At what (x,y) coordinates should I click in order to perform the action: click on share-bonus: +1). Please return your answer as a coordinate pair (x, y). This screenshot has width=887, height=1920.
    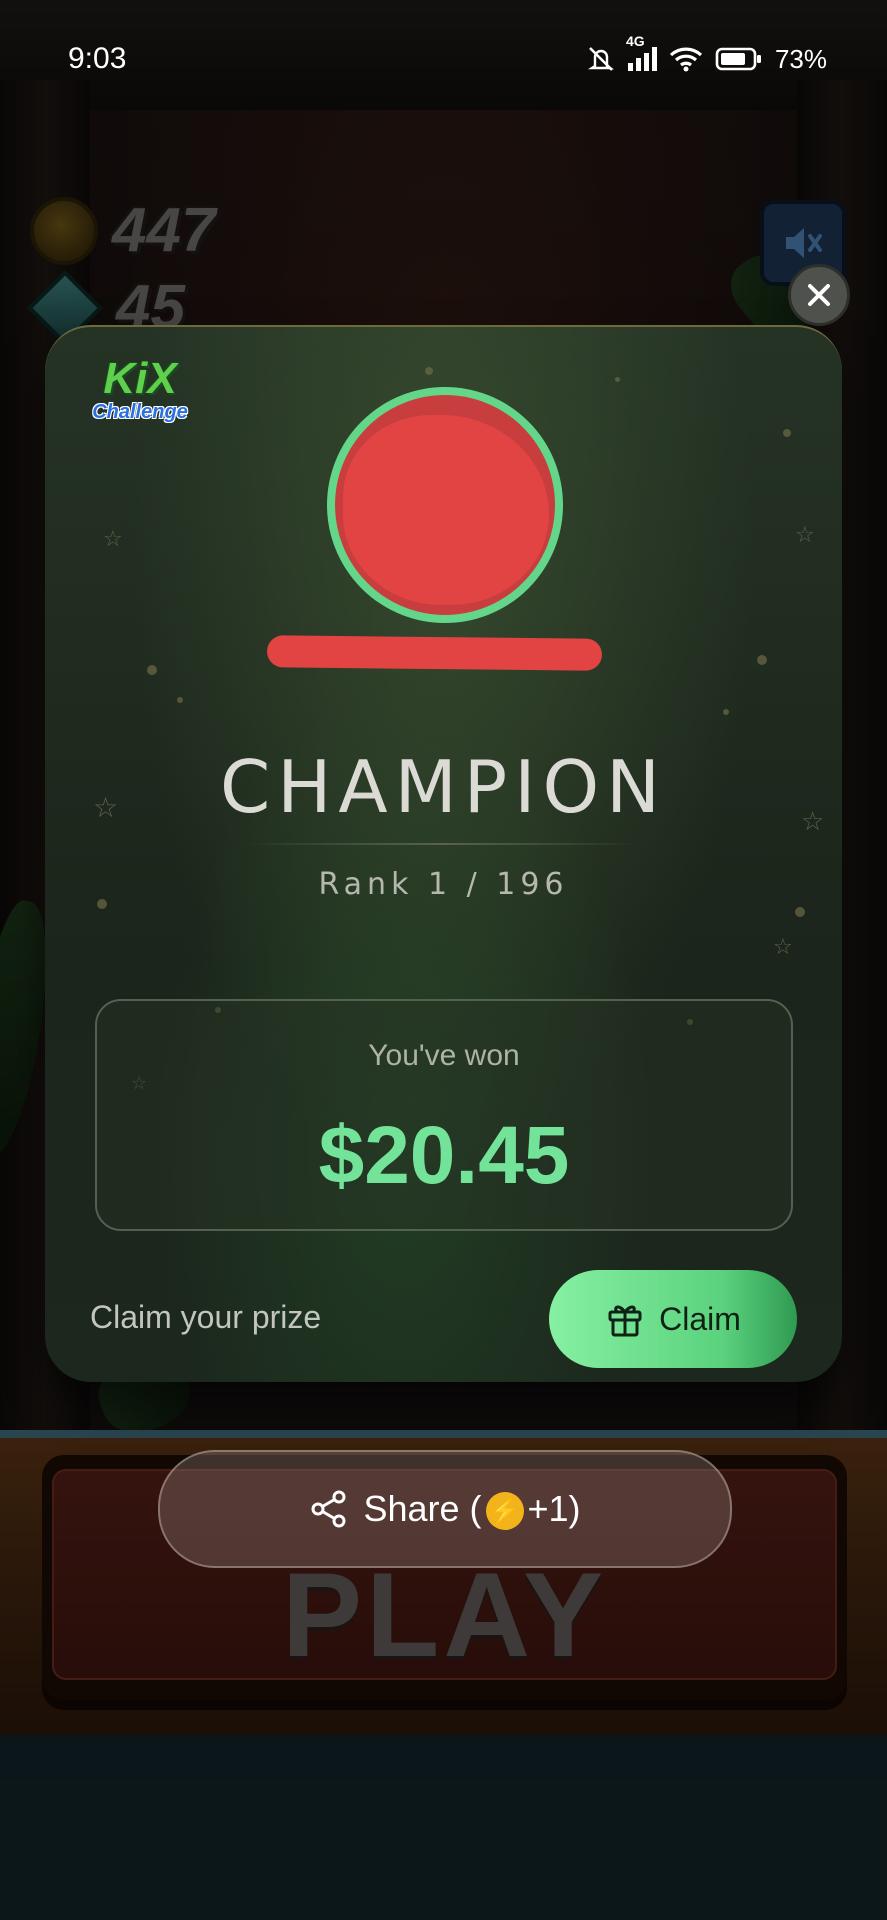
    Looking at the image, I should click on (554, 1508).